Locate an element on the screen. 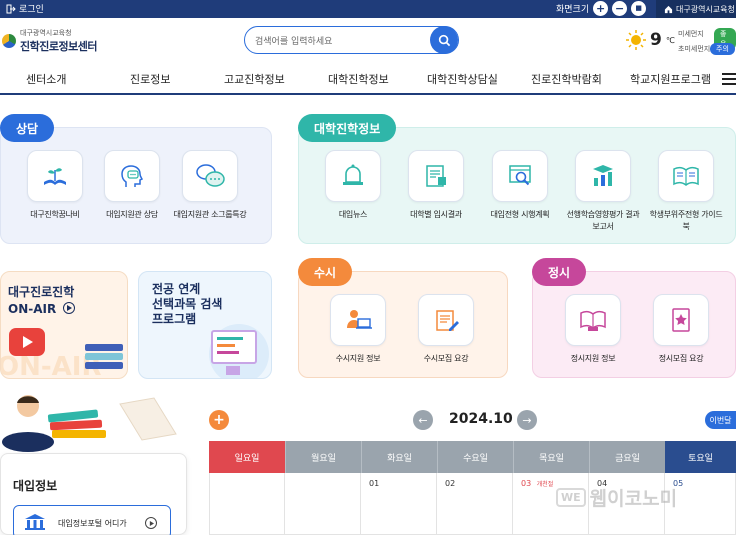 This screenshot has height=535, width=736. books-icon is located at coordinates (104, 357).